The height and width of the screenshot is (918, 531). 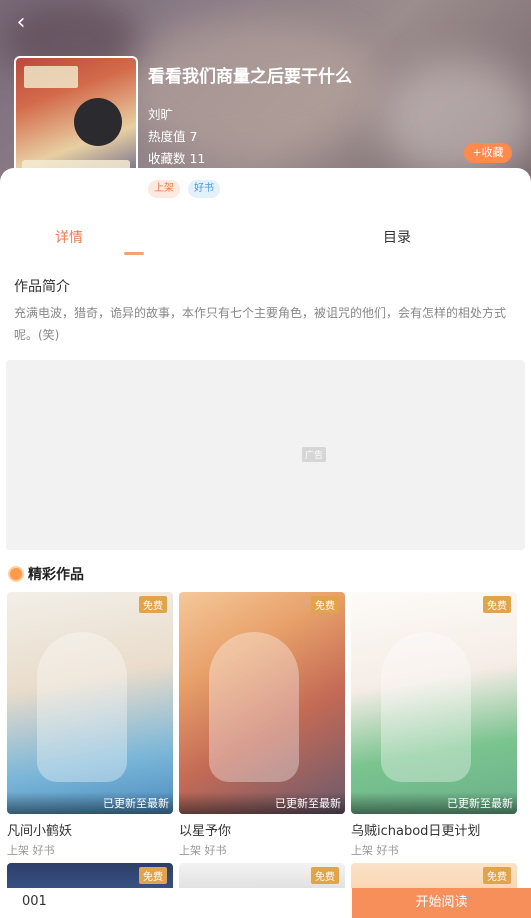 What do you see at coordinates (16, 574) in the screenshot?
I see `flower-dot-icon` at bounding box center [16, 574].